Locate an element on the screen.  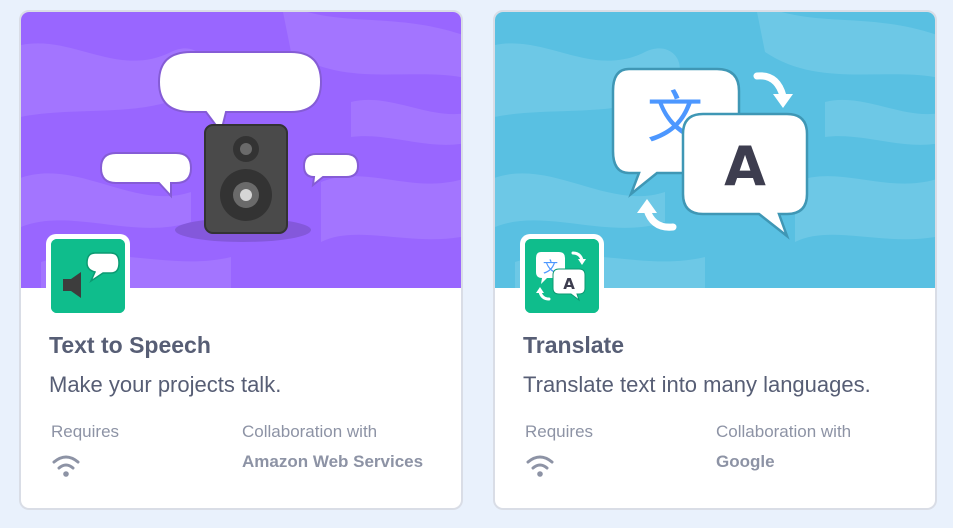
speaker-icon is located at coordinates (246, 179).